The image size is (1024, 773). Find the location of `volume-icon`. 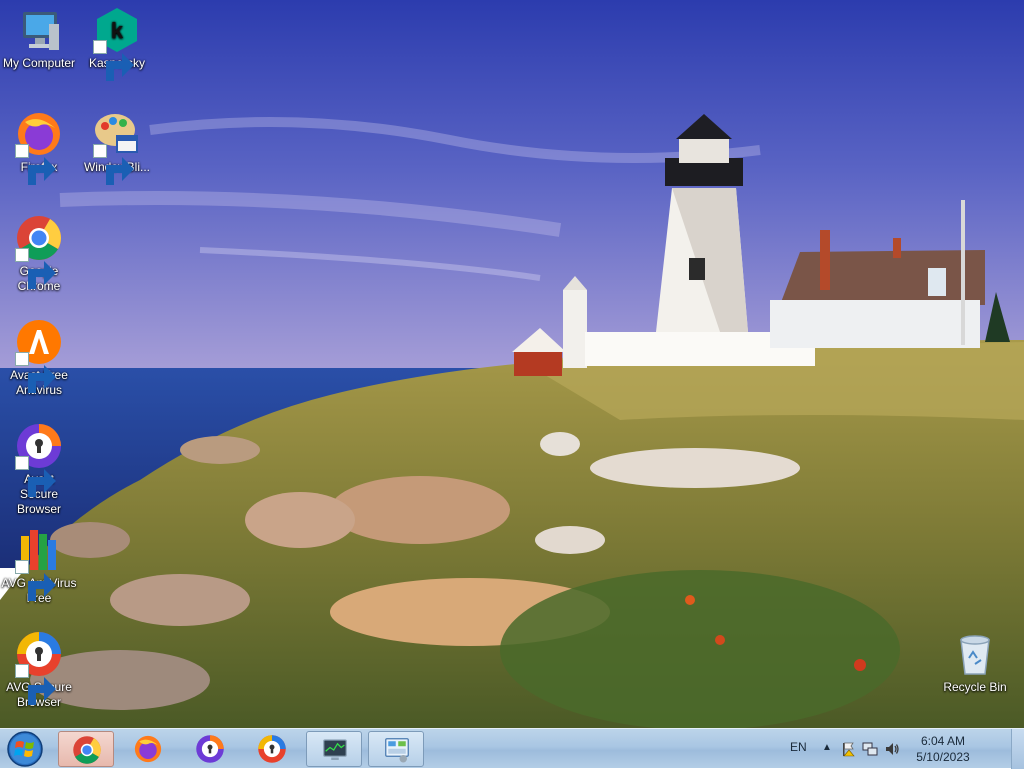

volume-icon is located at coordinates (892, 749).